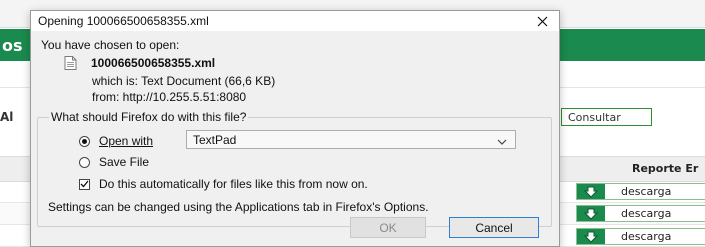  Describe the element at coordinates (542, 21) in the screenshot. I see `close-icon` at that location.